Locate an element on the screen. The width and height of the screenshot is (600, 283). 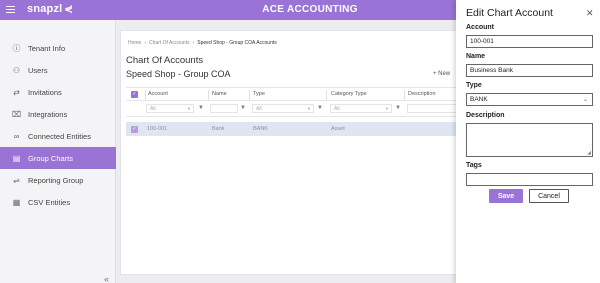
column-header-category-type: Category Type is located at coordinates (349, 94).